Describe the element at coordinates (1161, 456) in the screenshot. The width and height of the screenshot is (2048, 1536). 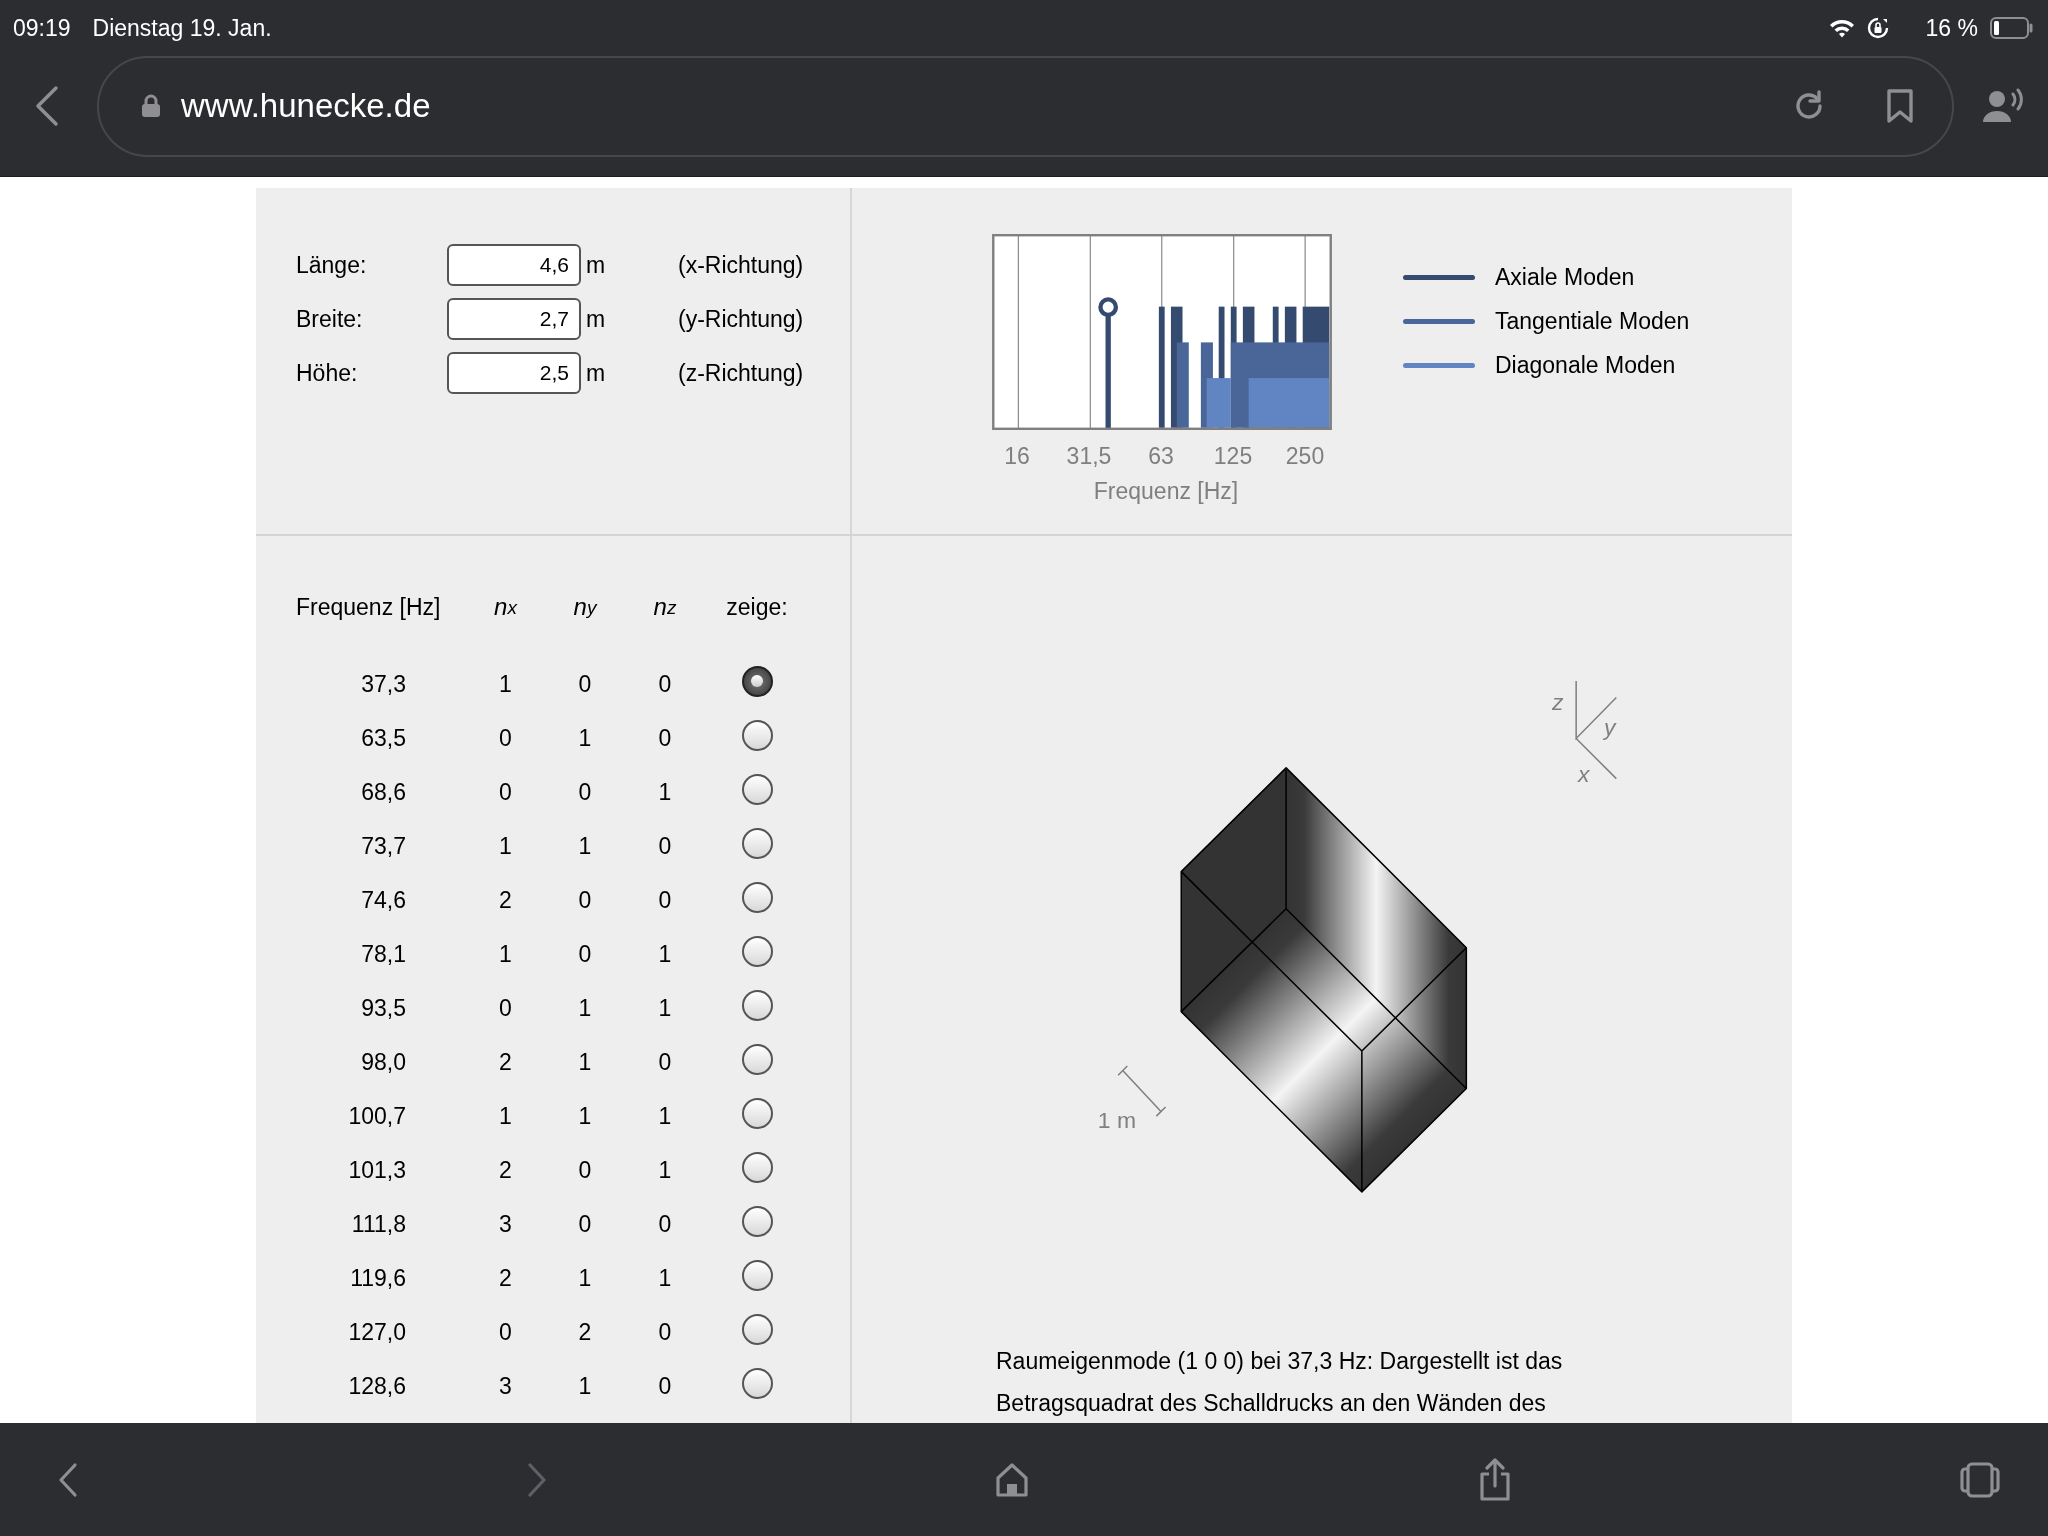
I see `axis-tick-label: 63` at that location.